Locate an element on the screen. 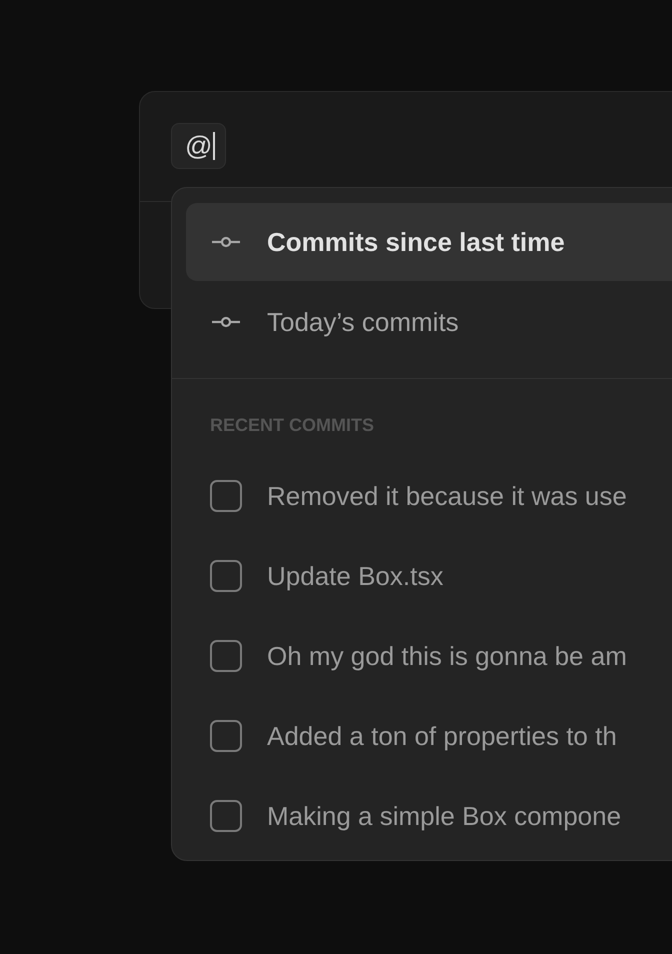  commit-message: Added a ton of properties to th is located at coordinates (442, 736).